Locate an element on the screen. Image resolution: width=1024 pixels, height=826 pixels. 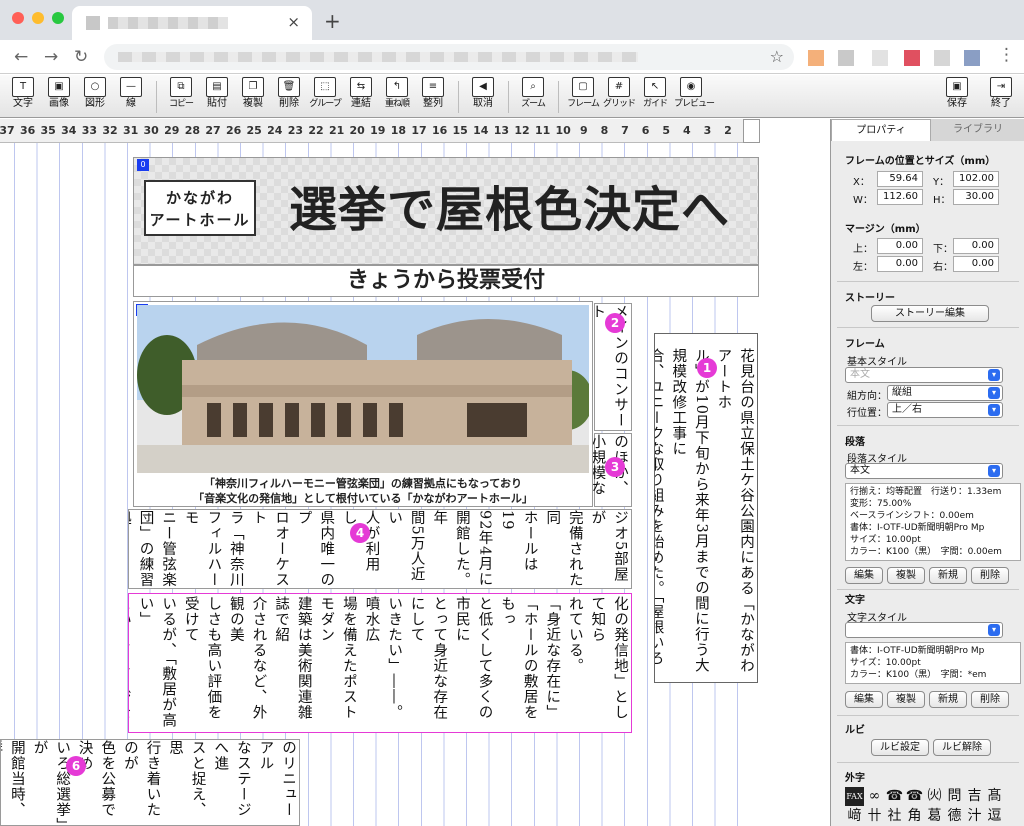
text-tool-button: T 文字 is located at coordinates (23, 97).